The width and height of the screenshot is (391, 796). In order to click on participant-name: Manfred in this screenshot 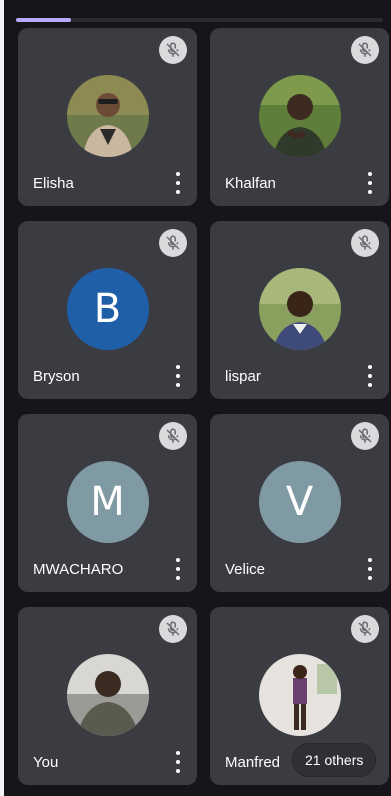, I will do `click(253, 762)`.